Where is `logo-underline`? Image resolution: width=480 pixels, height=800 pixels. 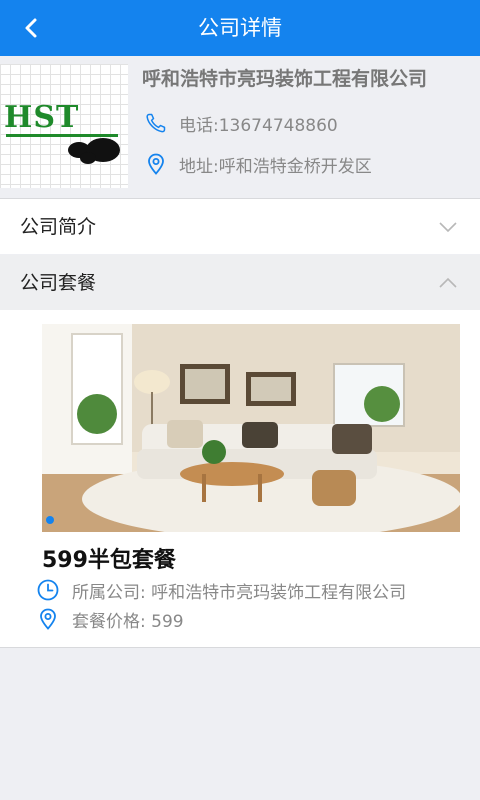
logo-underline is located at coordinates (62, 135).